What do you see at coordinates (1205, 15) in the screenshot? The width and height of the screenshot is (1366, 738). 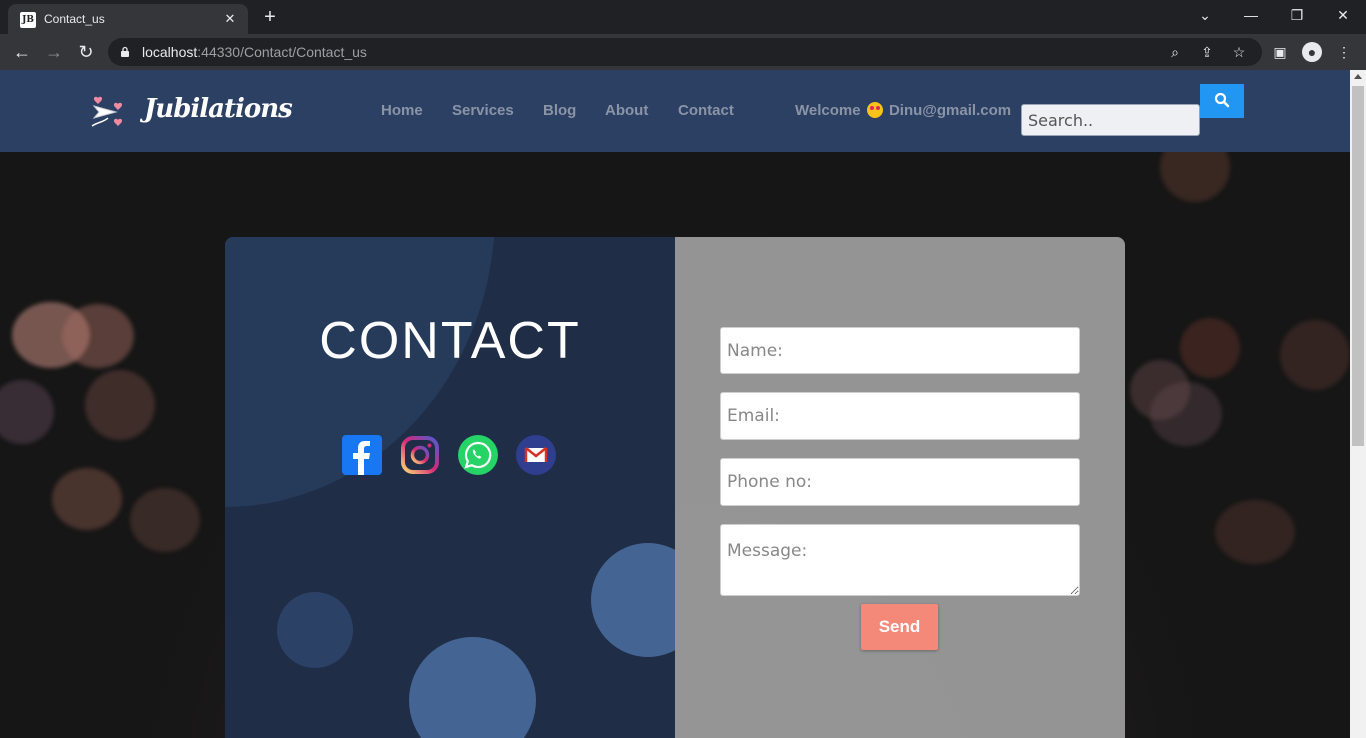 I see `tab-search-icon: ⌄` at bounding box center [1205, 15].